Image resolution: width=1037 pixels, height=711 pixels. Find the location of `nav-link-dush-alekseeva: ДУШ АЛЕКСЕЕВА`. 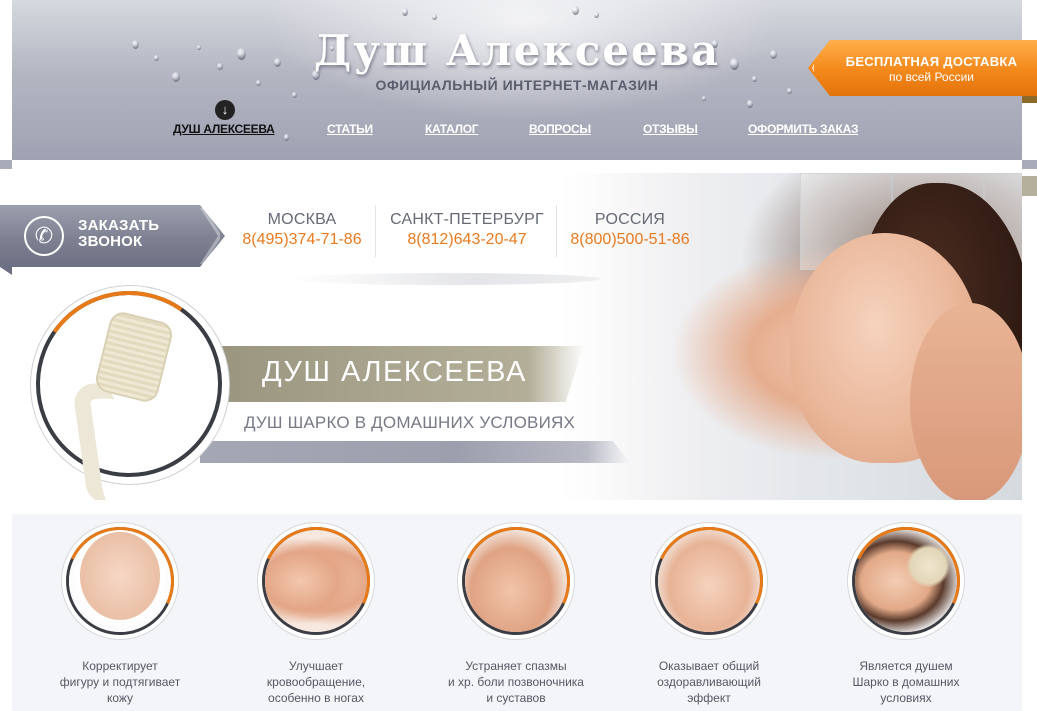

nav-link-dush-alekseeva: ДУШ АЛЕКСЕЕВА is located at coordinates (224, 129).